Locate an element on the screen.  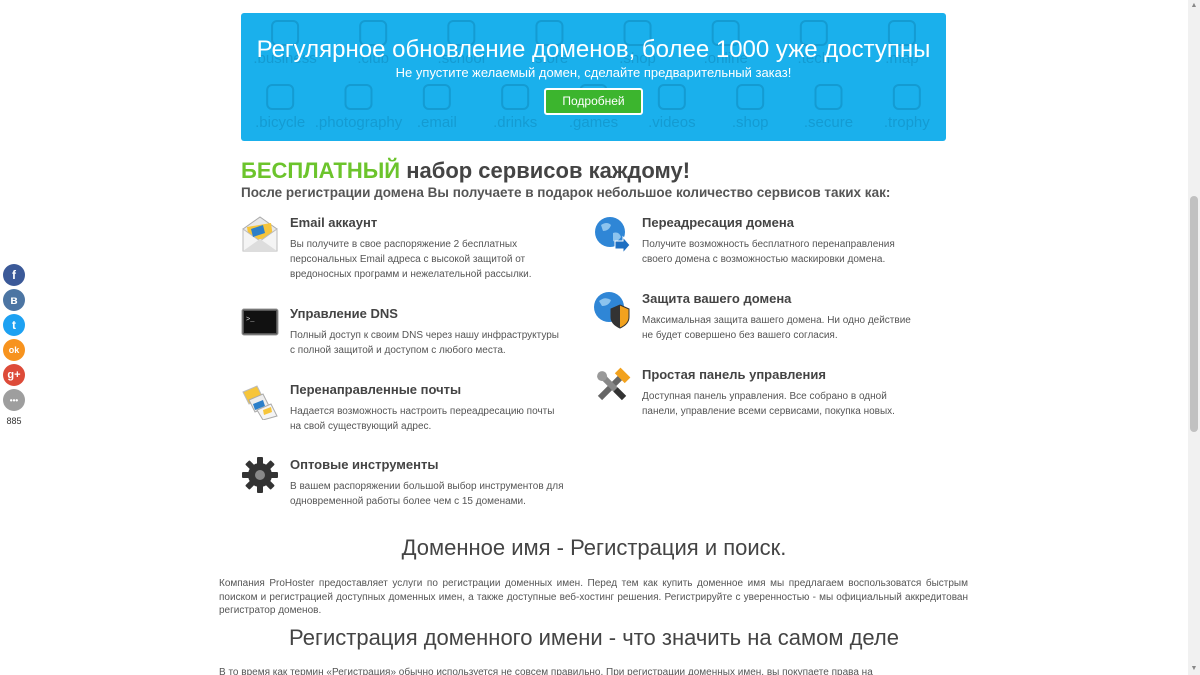
more-icon: ••• is located at coordinates (14, 400).